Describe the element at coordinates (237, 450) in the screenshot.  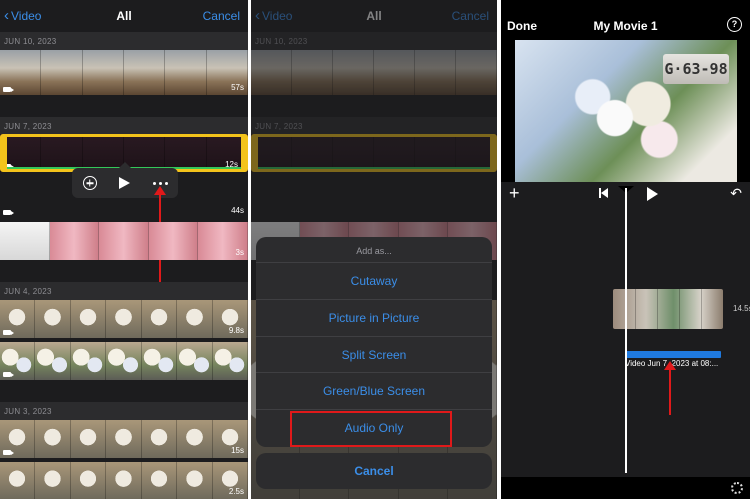
I see `clip-duration: 15s` at that location.